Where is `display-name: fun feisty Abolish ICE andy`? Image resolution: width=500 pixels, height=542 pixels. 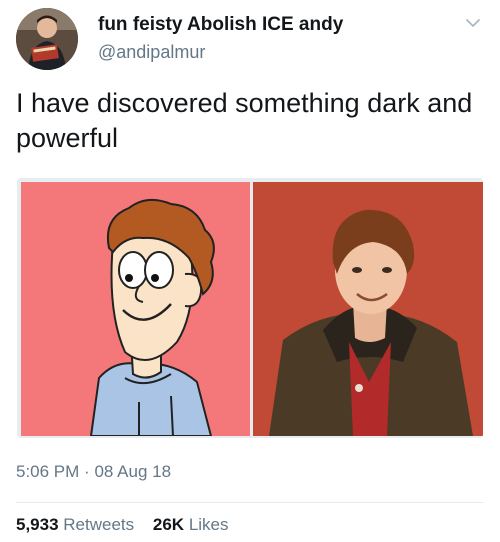
display-name: fun feisty Abolish ICE andy is located at coordinates (220, 25).